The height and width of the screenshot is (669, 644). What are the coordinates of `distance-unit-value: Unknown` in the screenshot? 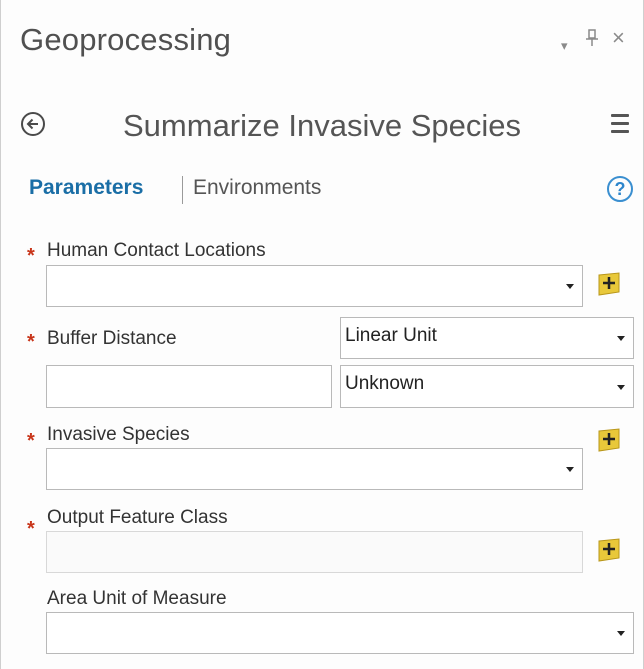 It's located at (385, 383).